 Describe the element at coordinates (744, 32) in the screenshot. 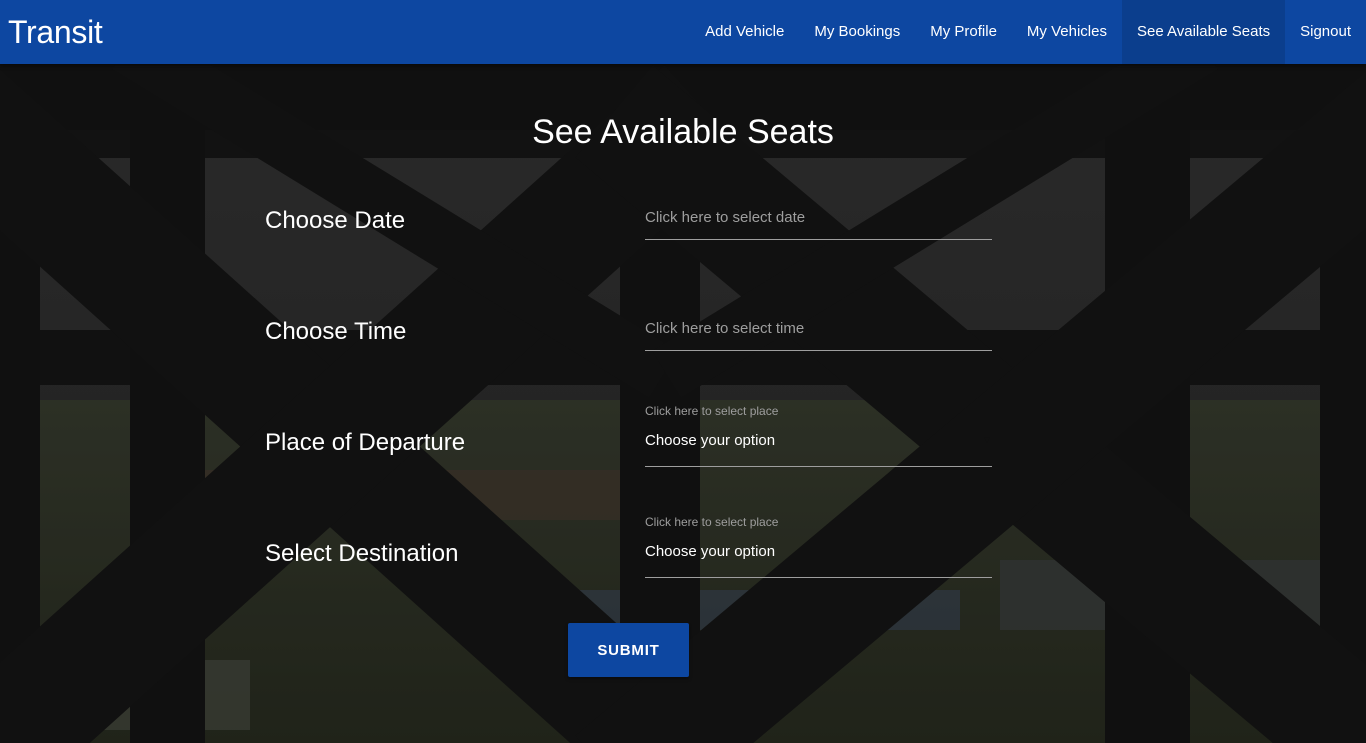

I see `nav-add-vehicle: Add Vehicle` at that location.